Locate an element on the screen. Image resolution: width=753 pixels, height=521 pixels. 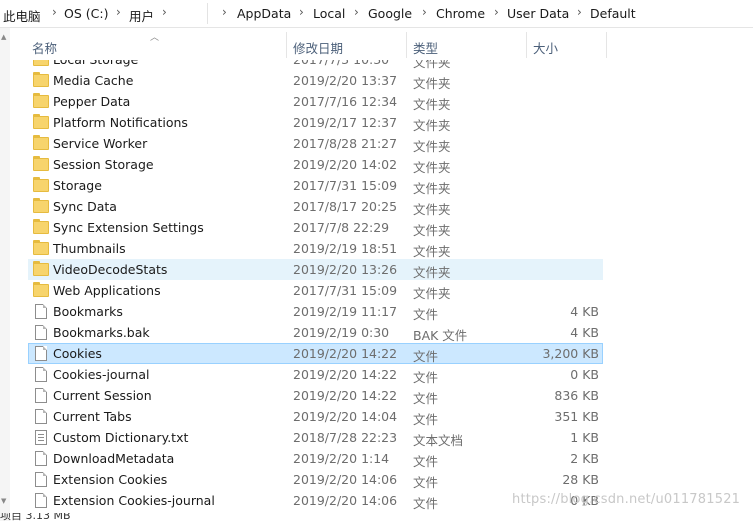
file-row: Pepper Data 2017/7/16 12:34 文件夹 is located at coordinates (315, 101).